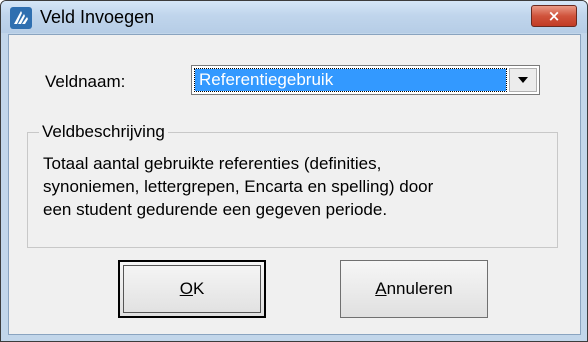  I want to click on ok-button-label: OK, so click(192, 289).